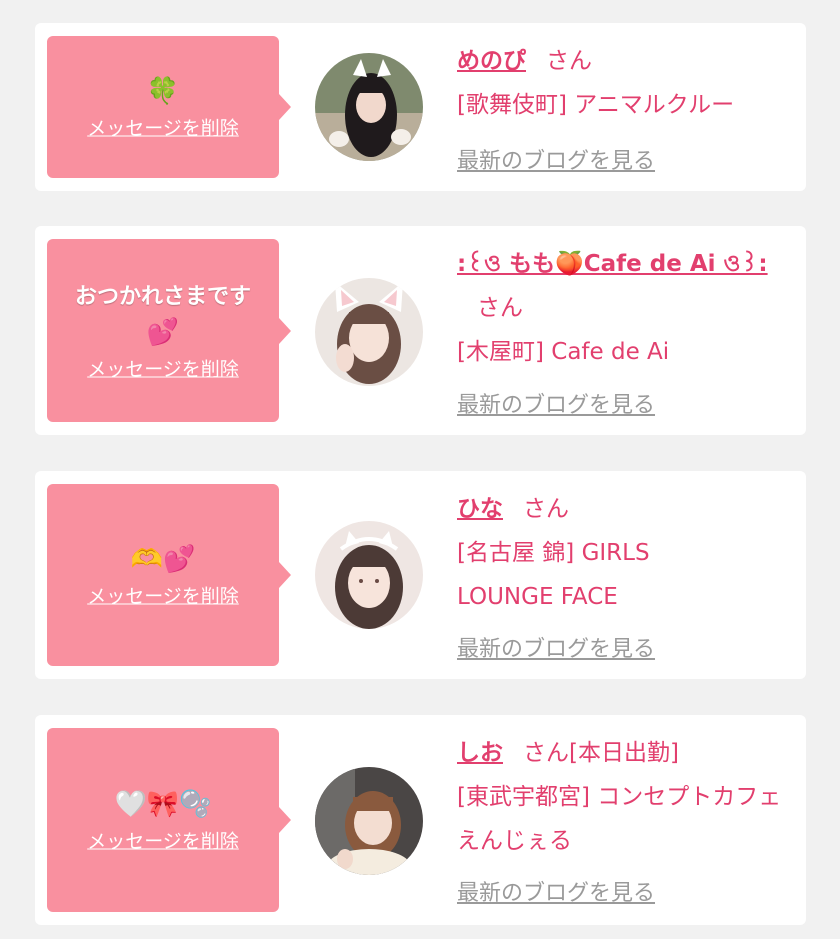 The height and width of the screenshot is (939, 840). I want to click on message-emoji: 💕, so click(163, 332).